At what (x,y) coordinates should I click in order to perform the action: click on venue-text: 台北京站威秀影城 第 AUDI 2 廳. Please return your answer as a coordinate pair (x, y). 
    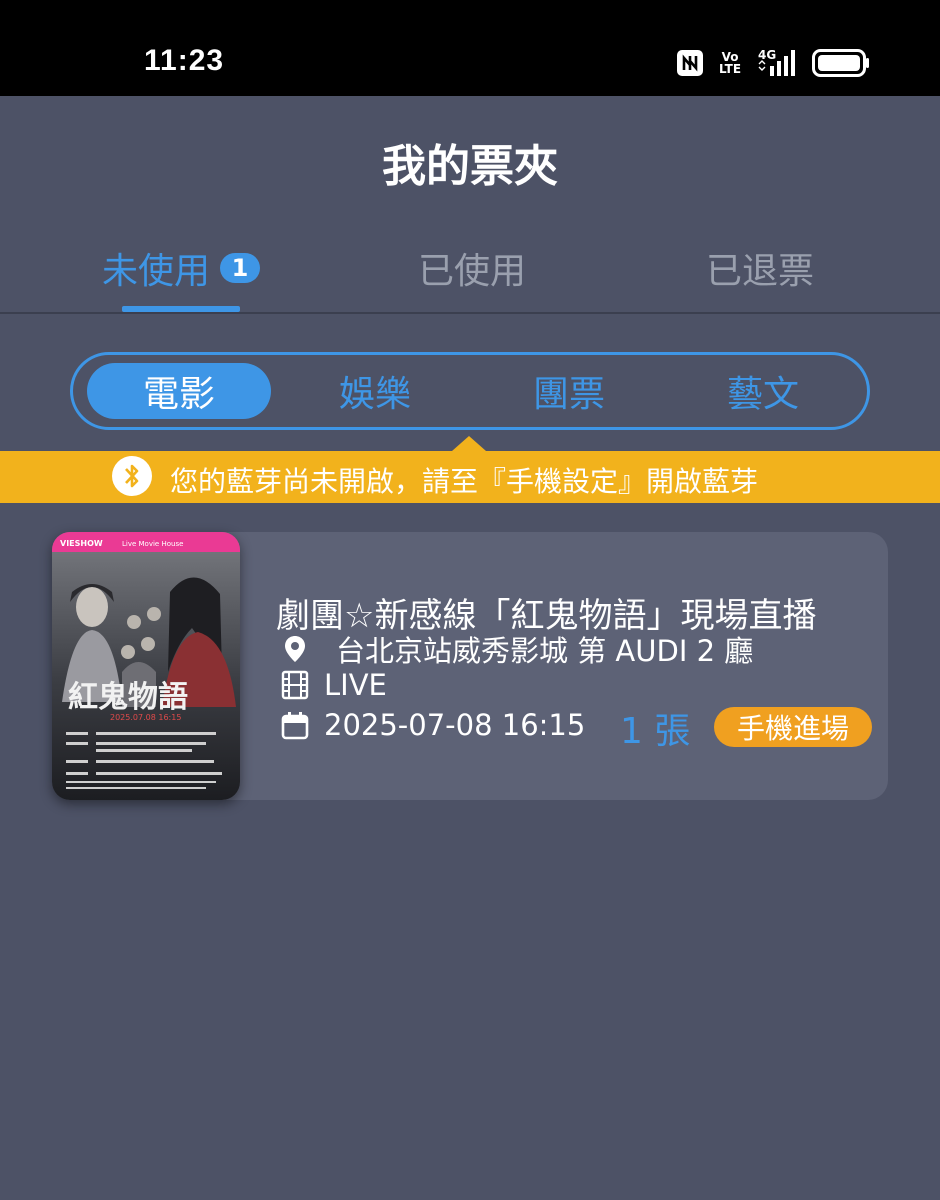
    Looking at the image, I should click on (545, 651).